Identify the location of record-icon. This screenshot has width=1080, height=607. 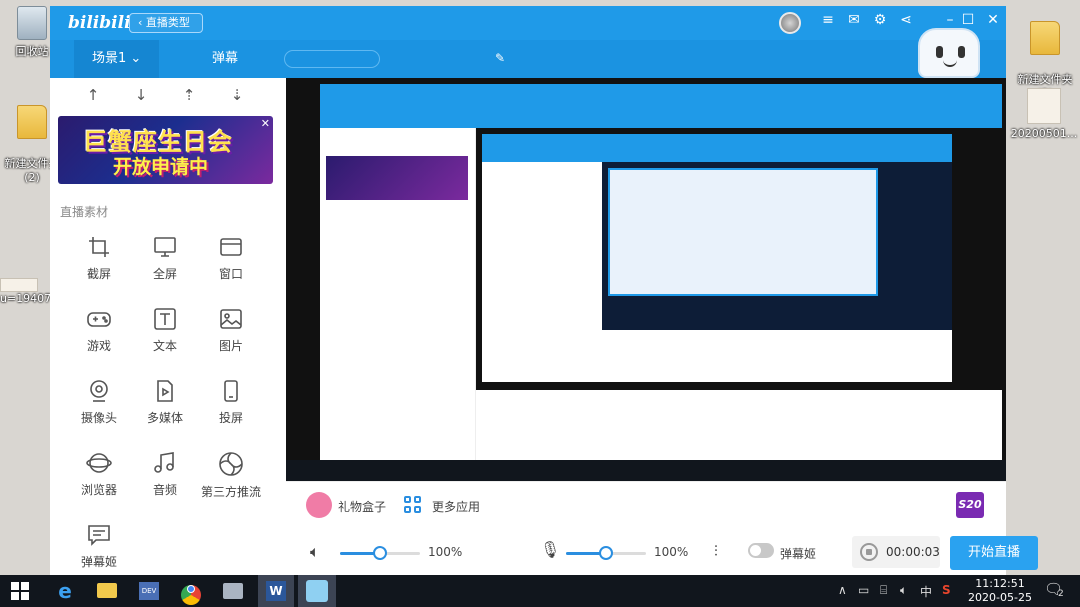
(869, 552).